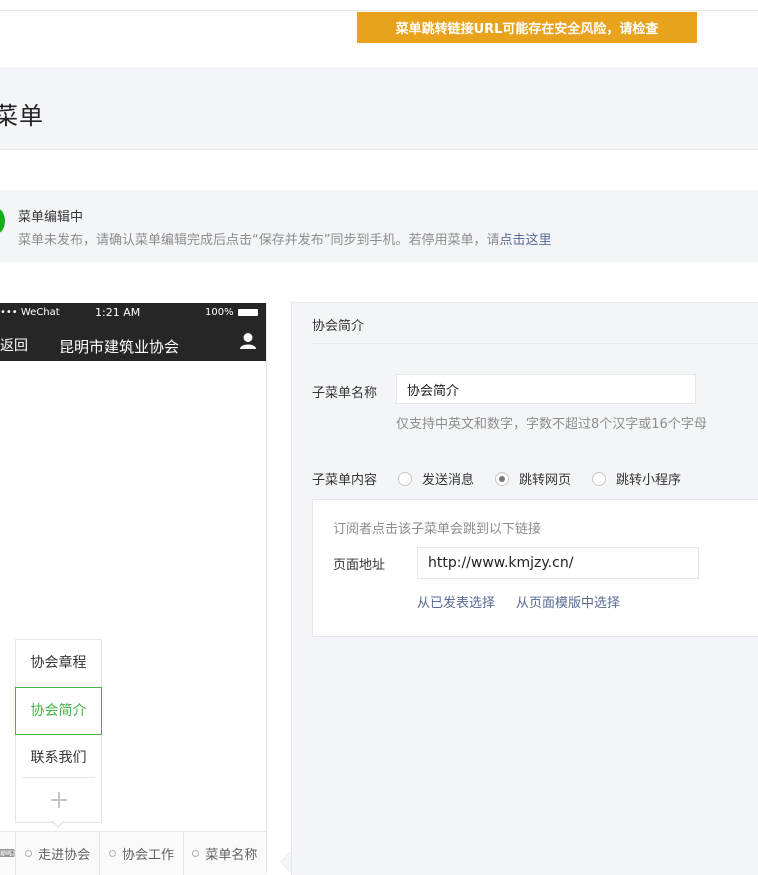  I want to click on editor-pointer, so click(285, 862).